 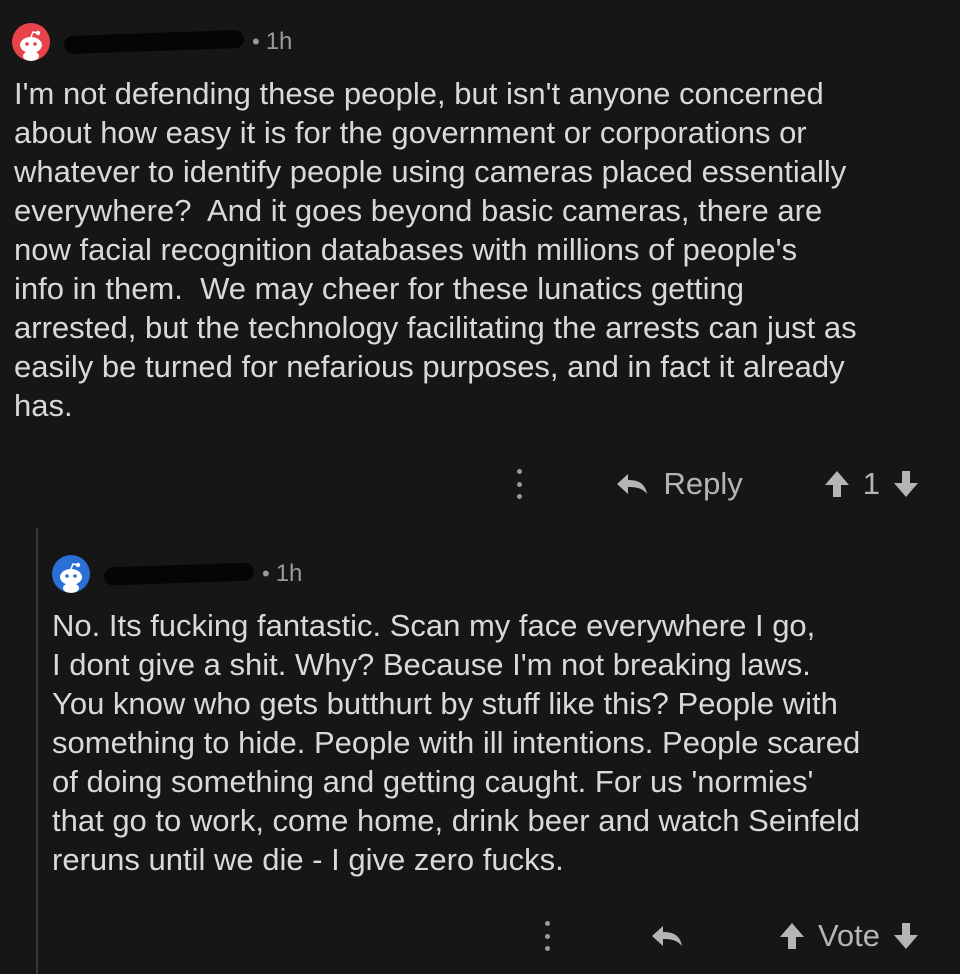 What do you see at coordinates (703, 483) in the screenshot?
I see `reply-label: Reply` at bounding box center [703, 483].